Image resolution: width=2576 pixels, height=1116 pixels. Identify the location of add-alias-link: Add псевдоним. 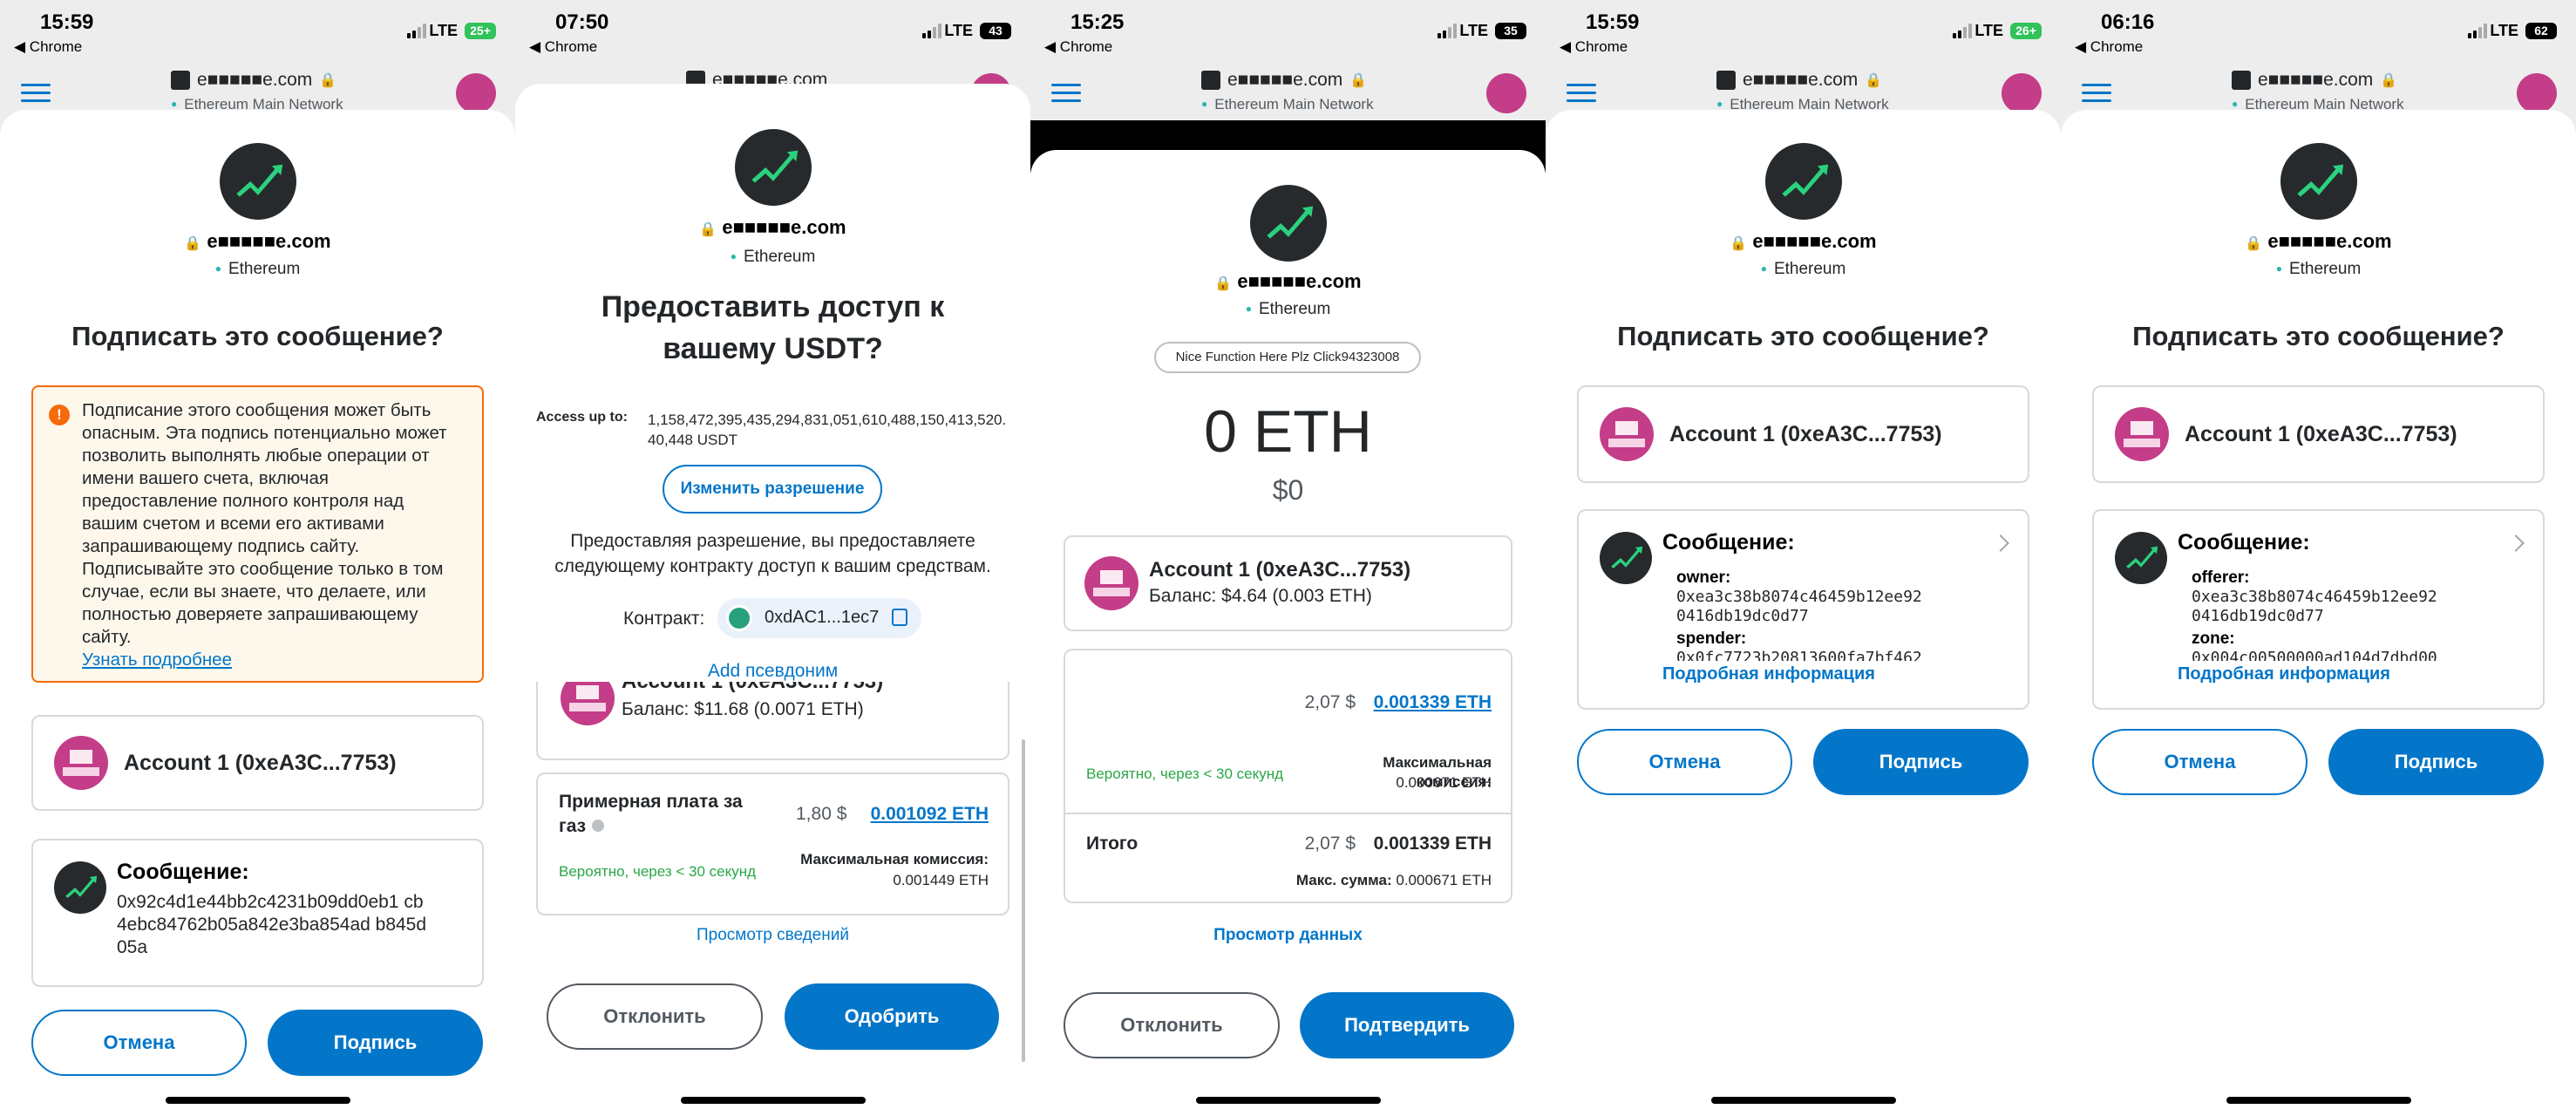
(772, 671).